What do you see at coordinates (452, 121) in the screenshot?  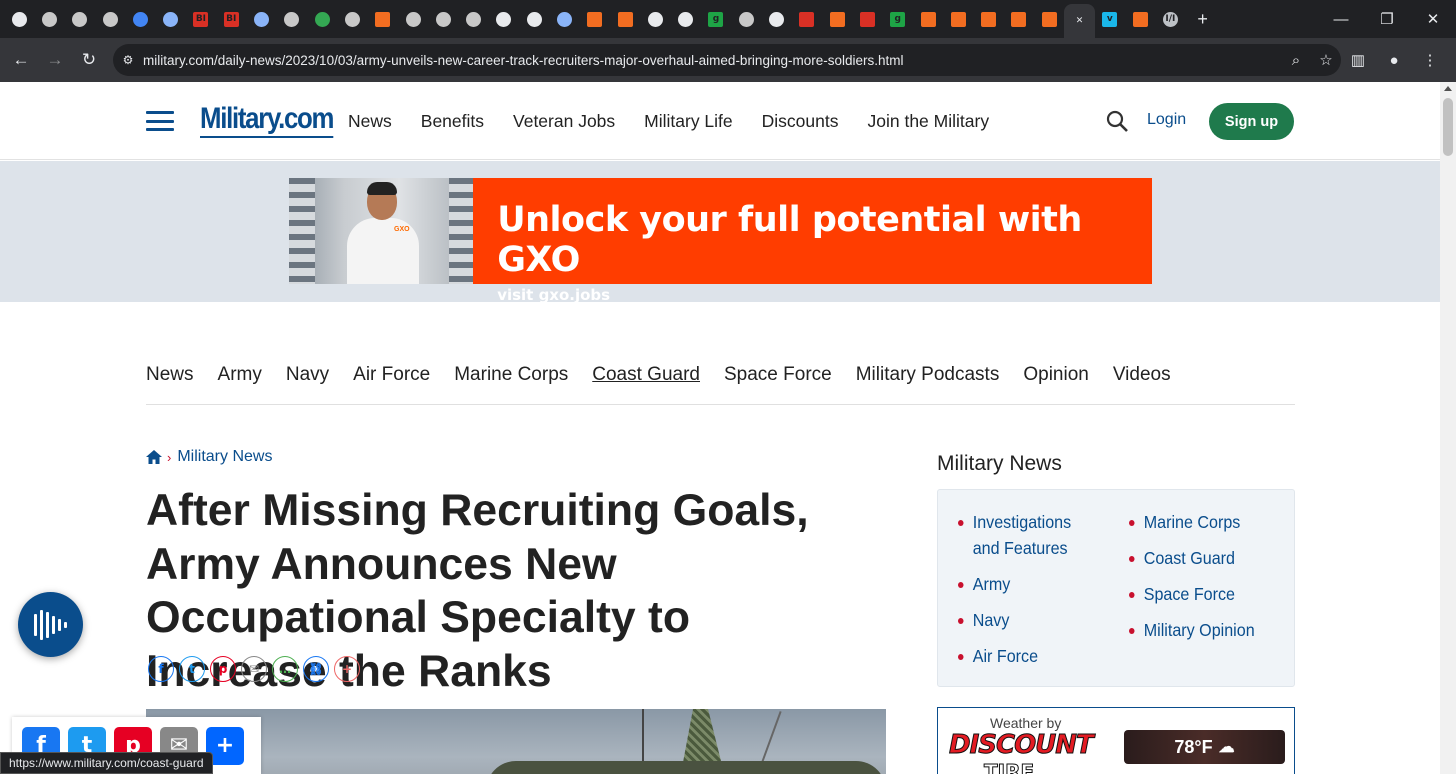 I see `main-nav-item: Benefits` at bounding box center [452, 121].